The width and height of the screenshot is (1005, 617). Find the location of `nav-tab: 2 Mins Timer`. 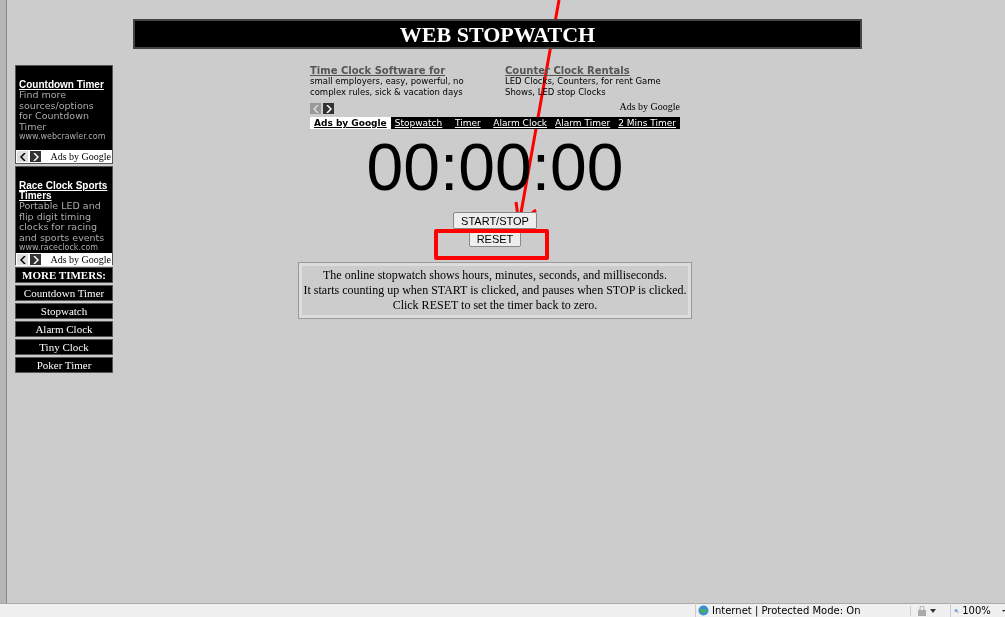

nav-tab: 2 Mins Timer is located at coordinates (647, 123).